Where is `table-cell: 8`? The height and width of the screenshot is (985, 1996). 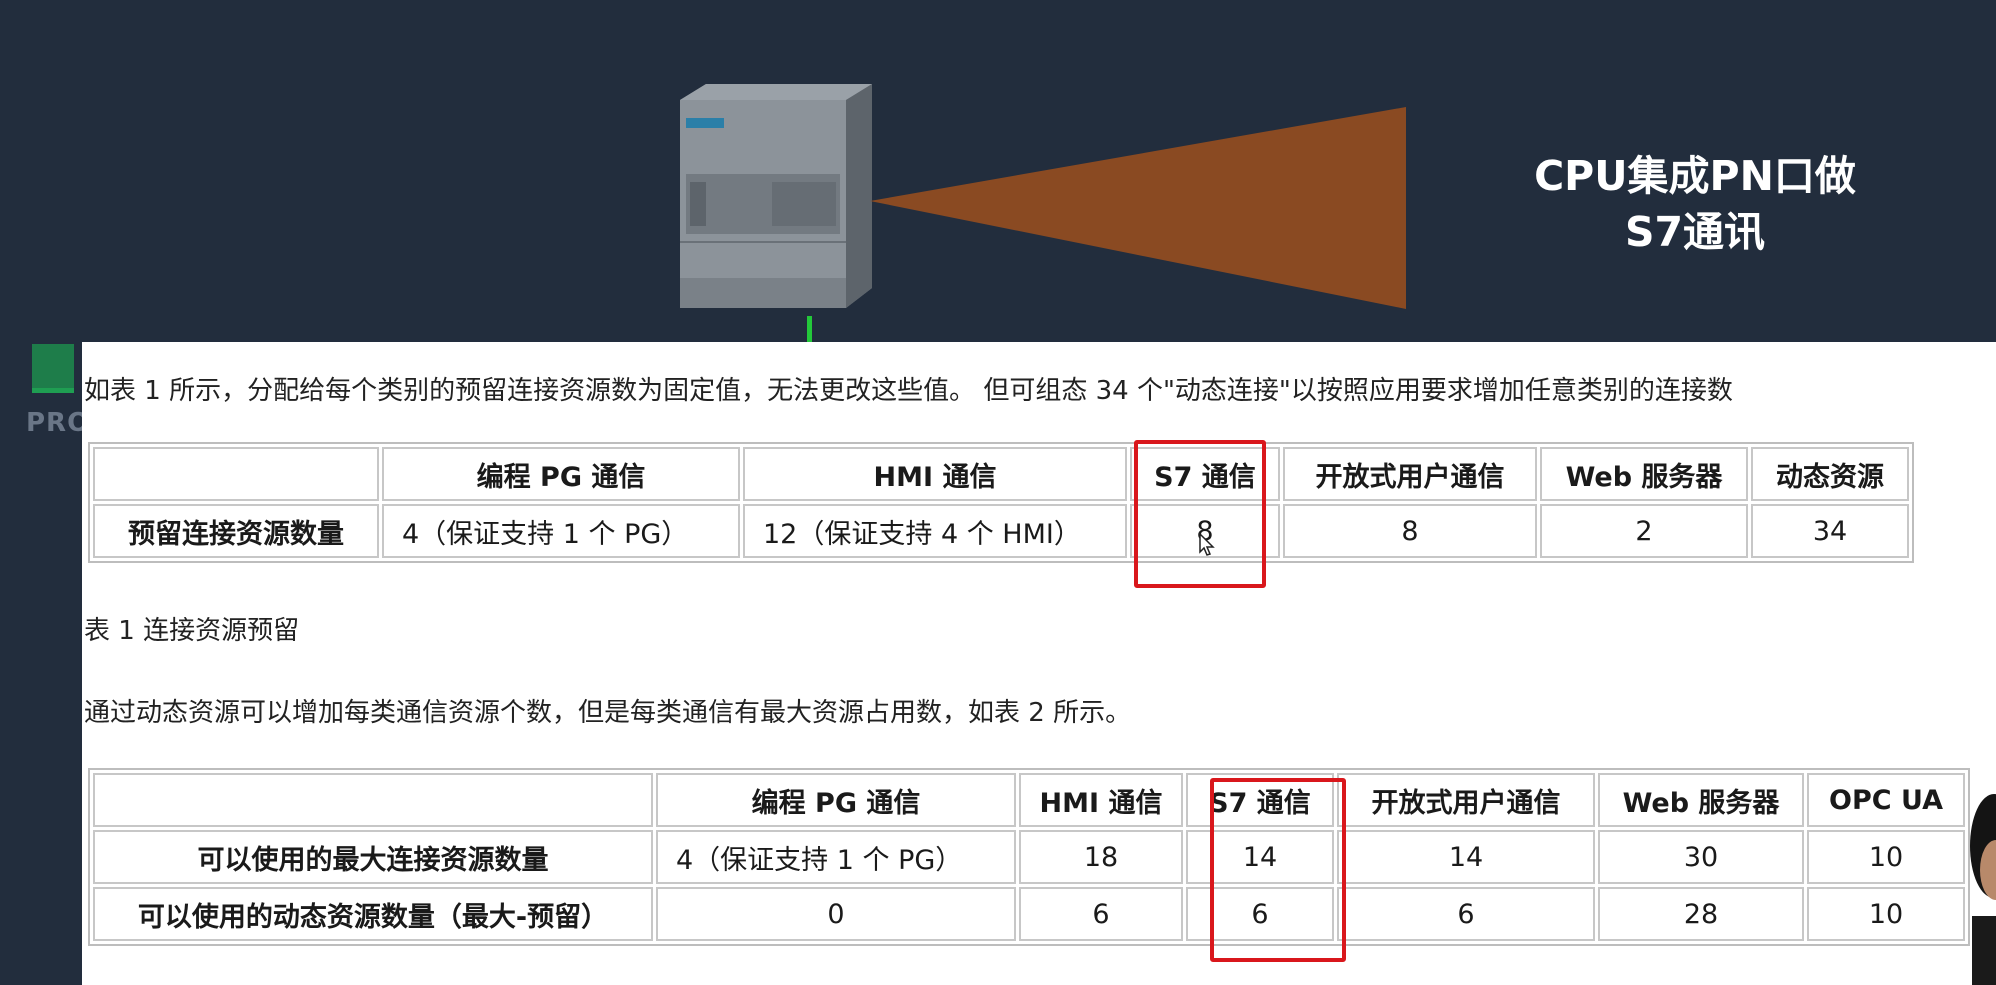
table-cell: 8 is located at coordinates (1410, 531).